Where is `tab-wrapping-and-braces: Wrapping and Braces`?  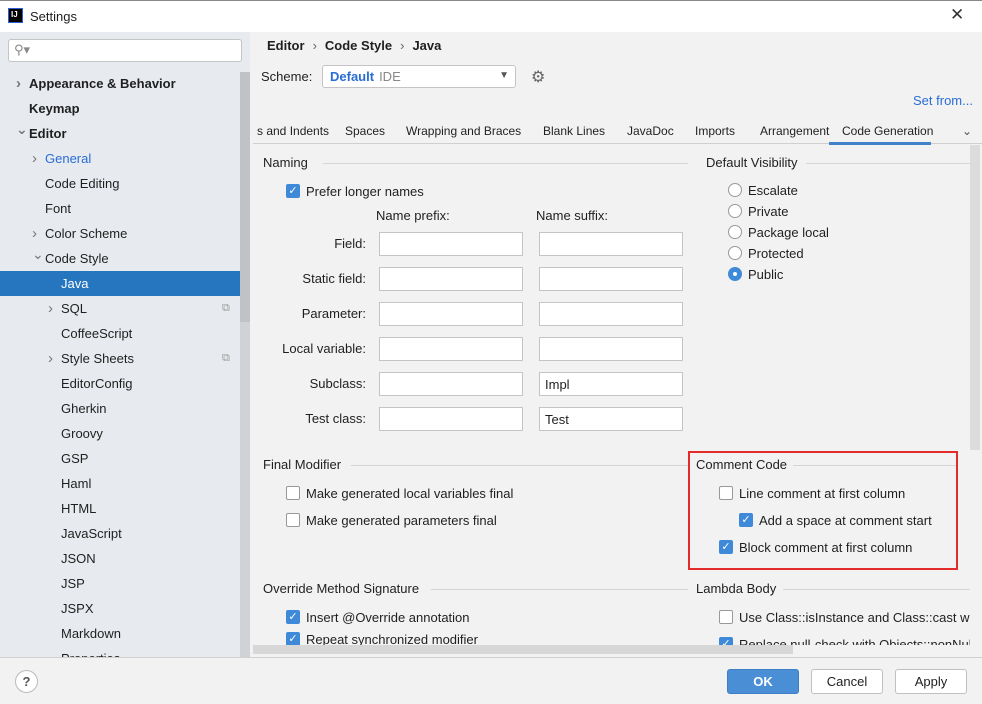
tab-wrapping-and-braces: Wrapping and Braces is located at coordinates (463, 131).